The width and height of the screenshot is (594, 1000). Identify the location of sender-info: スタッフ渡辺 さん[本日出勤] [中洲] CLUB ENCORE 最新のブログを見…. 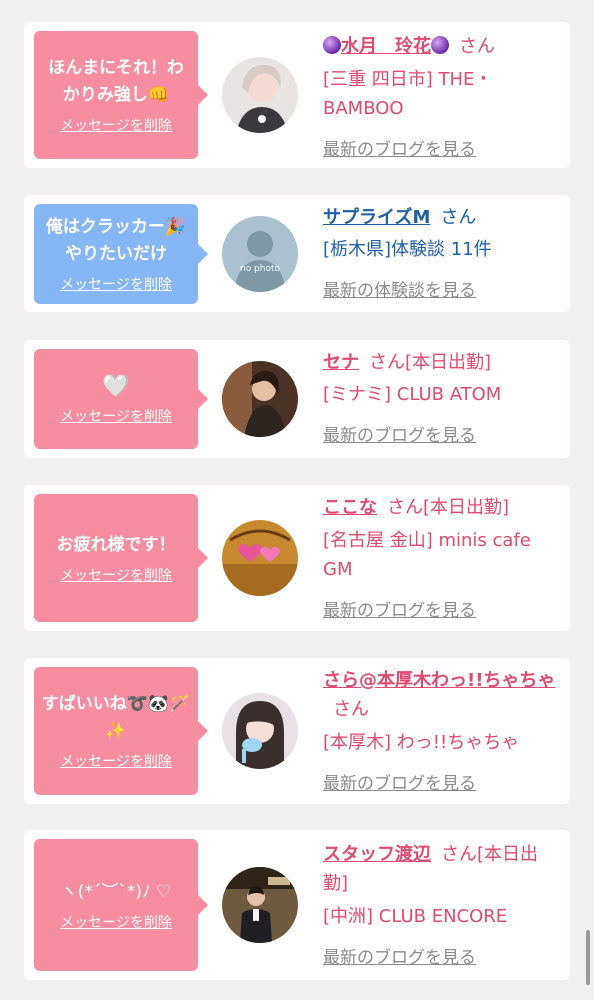
(442, 904).